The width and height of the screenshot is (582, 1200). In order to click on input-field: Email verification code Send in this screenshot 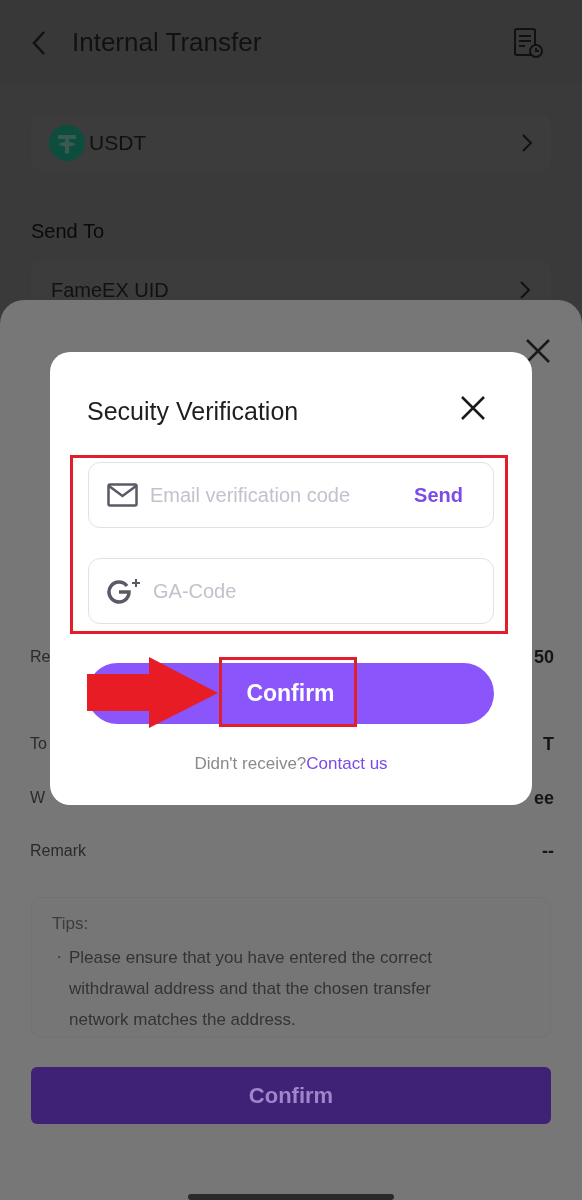, I will do `click(291, 495)`.